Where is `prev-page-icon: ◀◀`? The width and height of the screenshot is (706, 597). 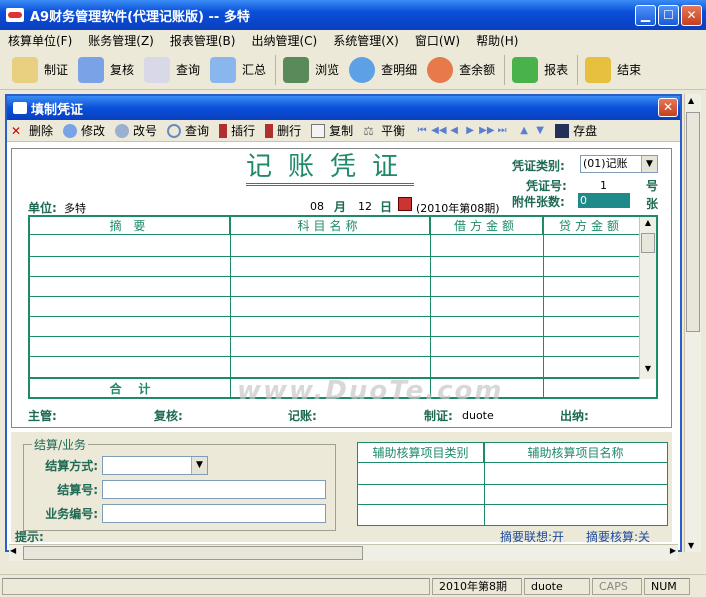 prev-page-icon: ◀◀ is located at coordinates (438, 131).